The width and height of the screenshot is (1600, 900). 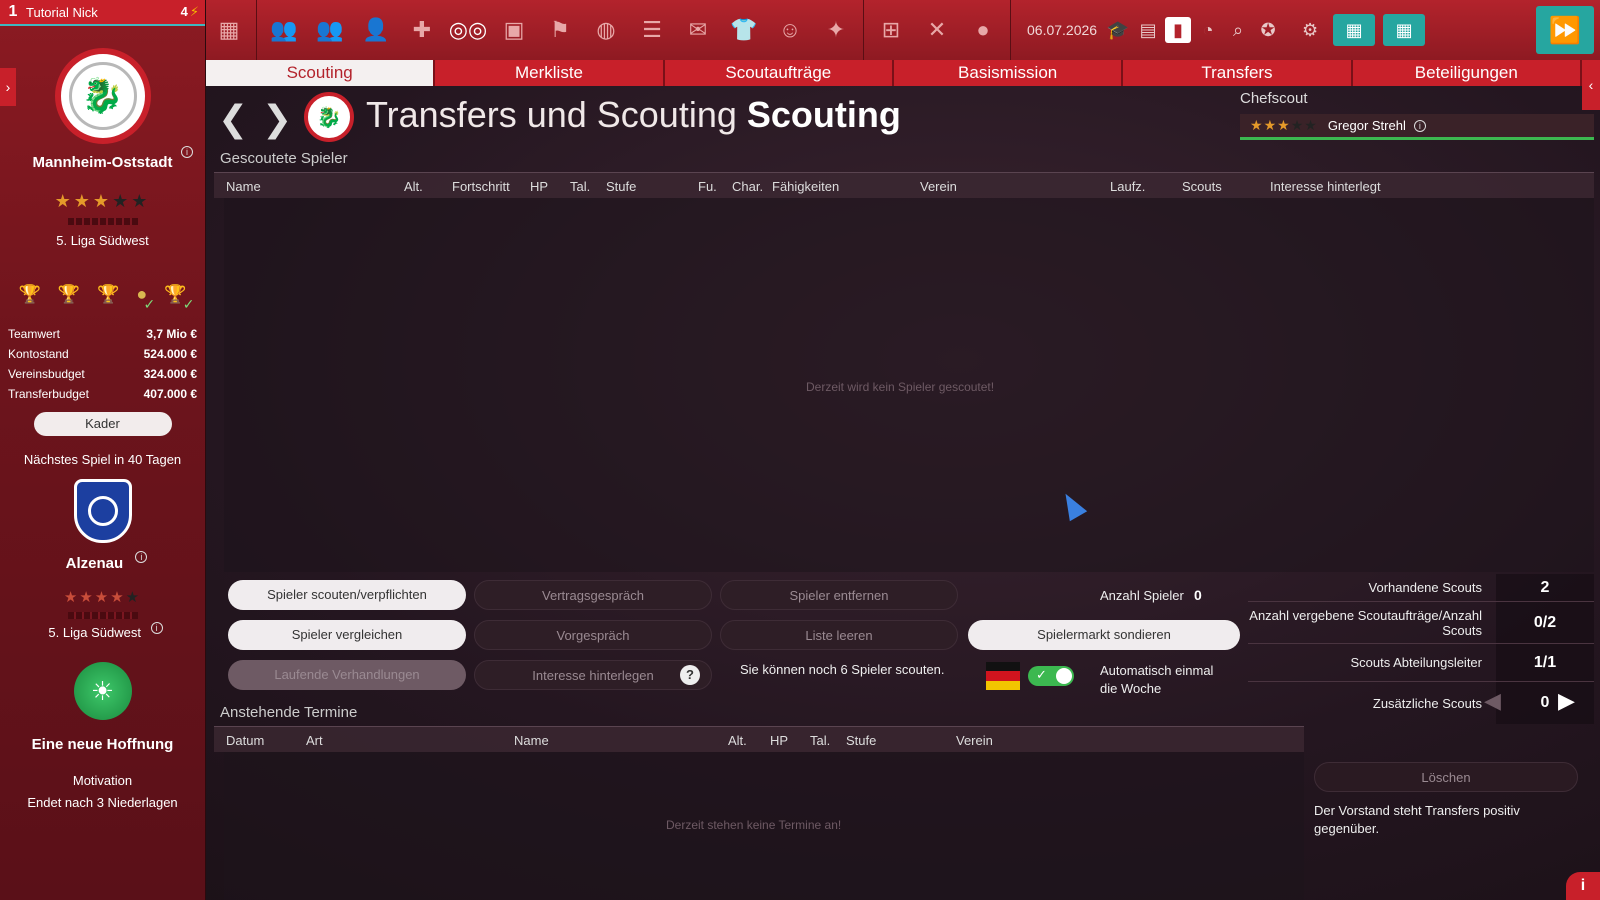 What do you see at coordinates (347, 675) in the screenshot?
I see `ongoing-negotiations-button: Laufende Verhandlungen` at bounding box center [347, 675].